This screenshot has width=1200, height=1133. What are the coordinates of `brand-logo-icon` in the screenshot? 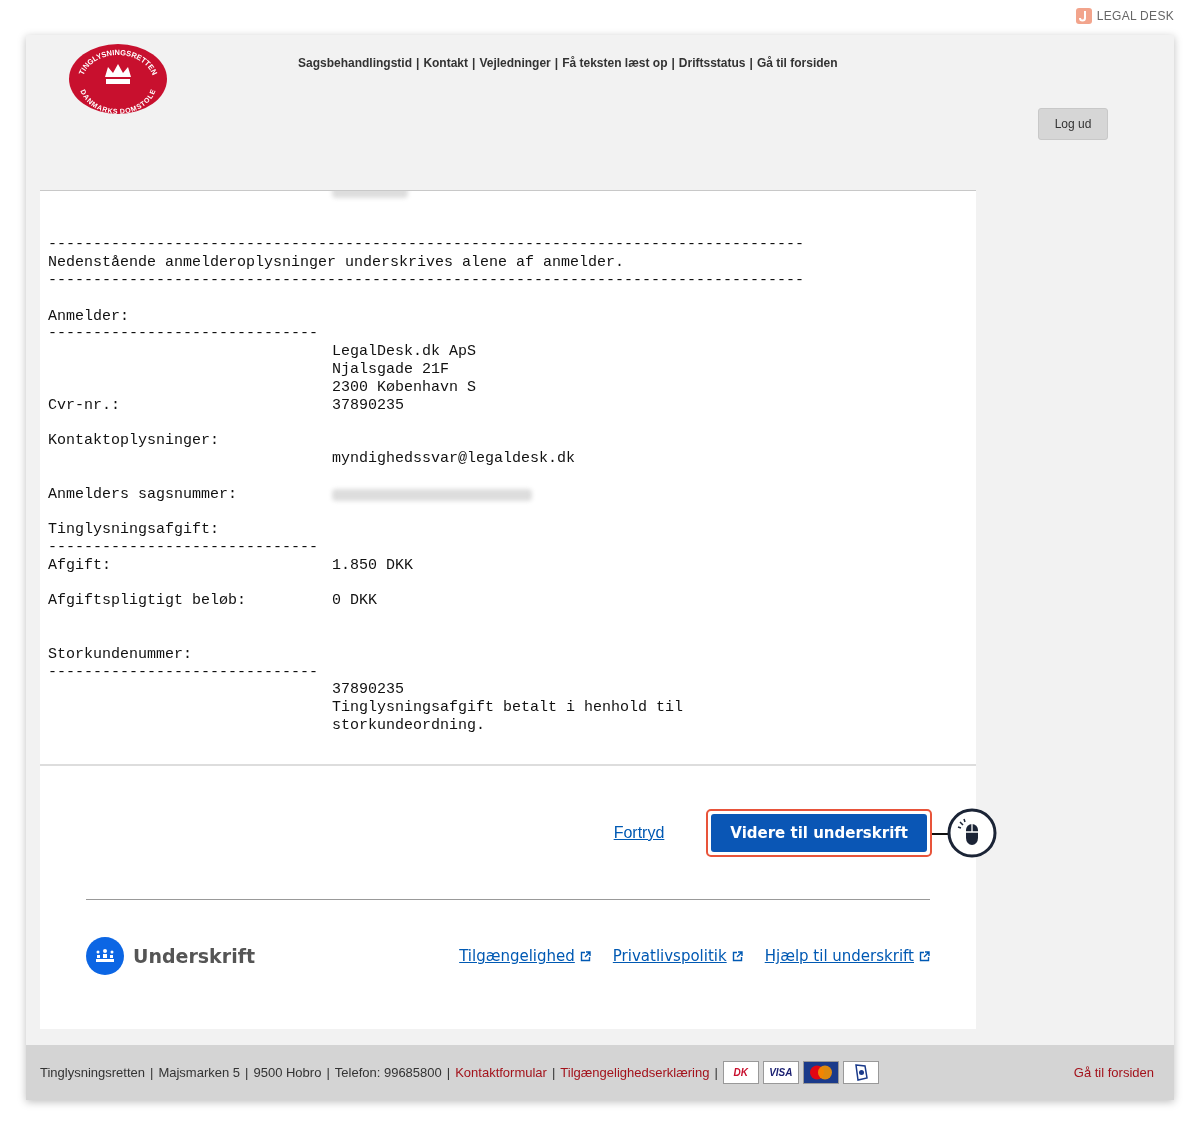 It's located at (1083, 16).